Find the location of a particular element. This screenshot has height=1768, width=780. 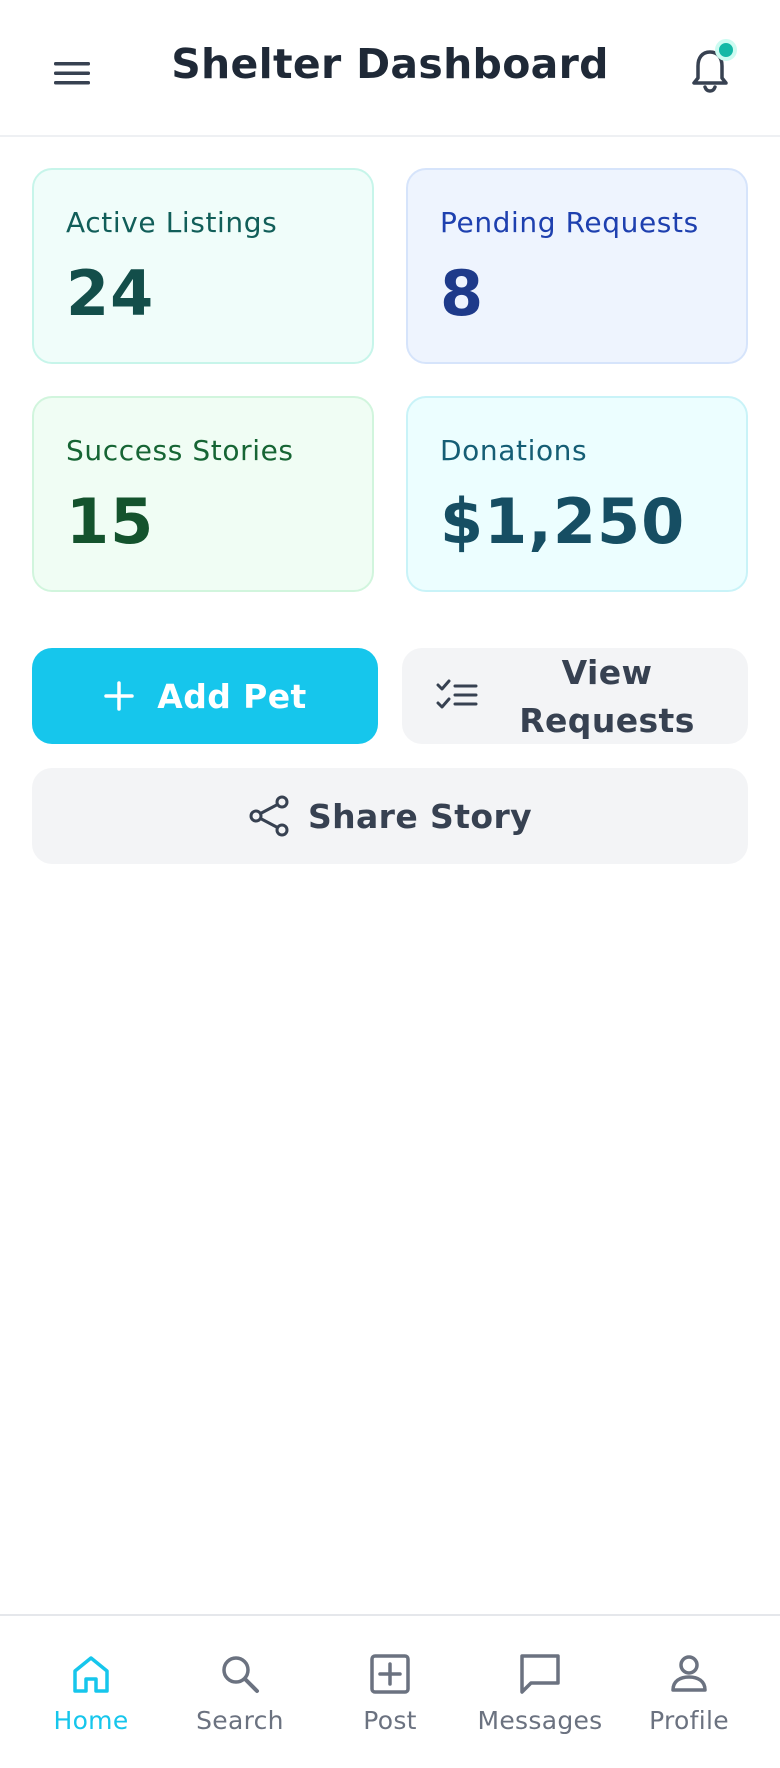

stat-card-active-listings: Active Listings 24 is located at coordinates (203, 266).